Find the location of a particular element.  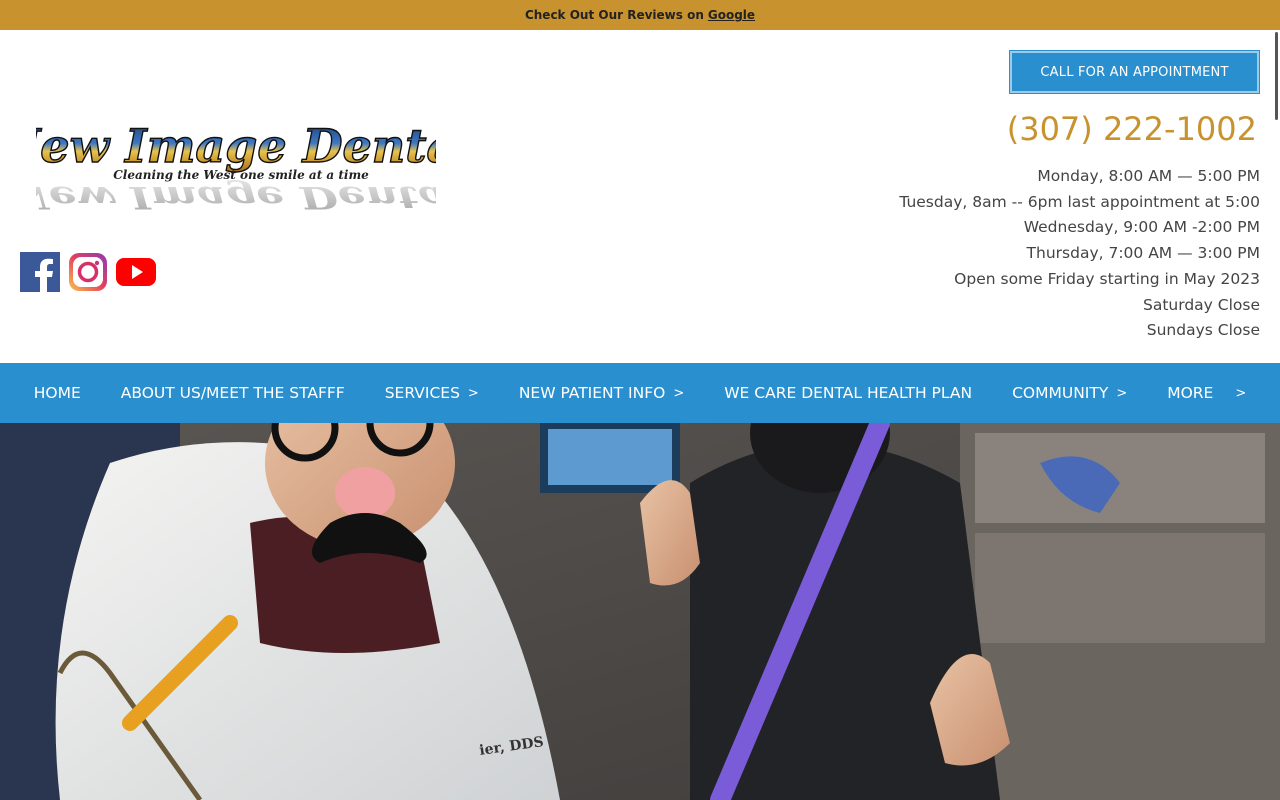

call-for-appointment-label: CALL FOR AN APPOINTMENT is located at coordinates (1134, 72).